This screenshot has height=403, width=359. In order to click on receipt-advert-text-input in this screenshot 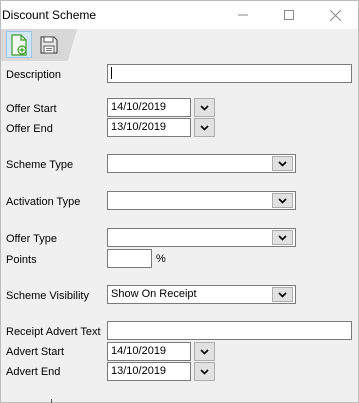, I will do `click(229, 330)`.